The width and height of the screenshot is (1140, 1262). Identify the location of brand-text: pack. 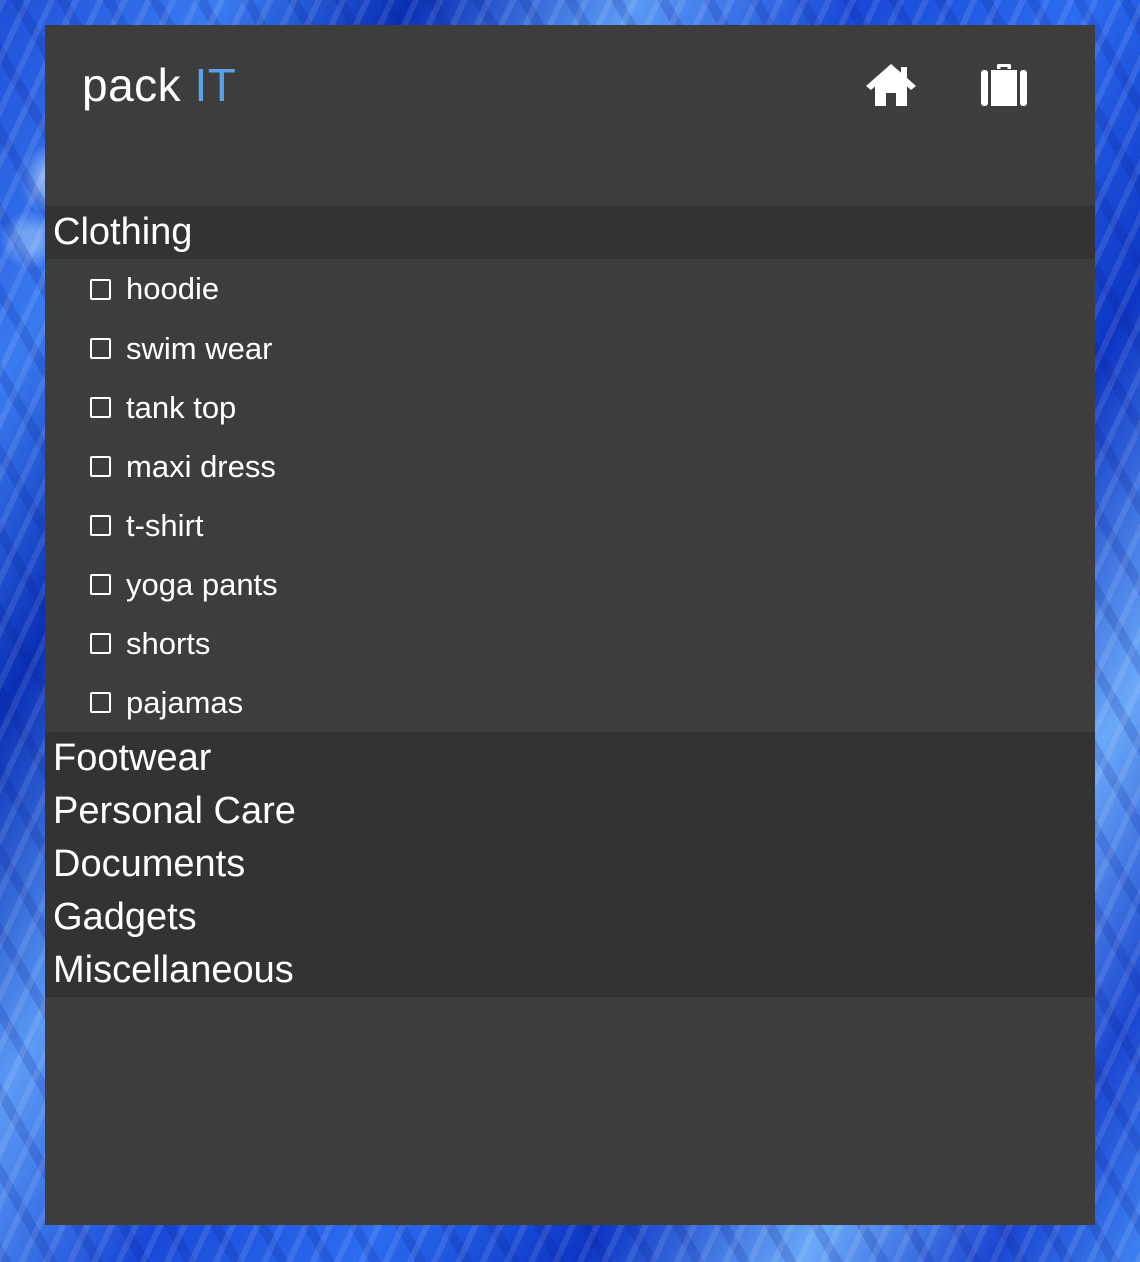
(138, 85).